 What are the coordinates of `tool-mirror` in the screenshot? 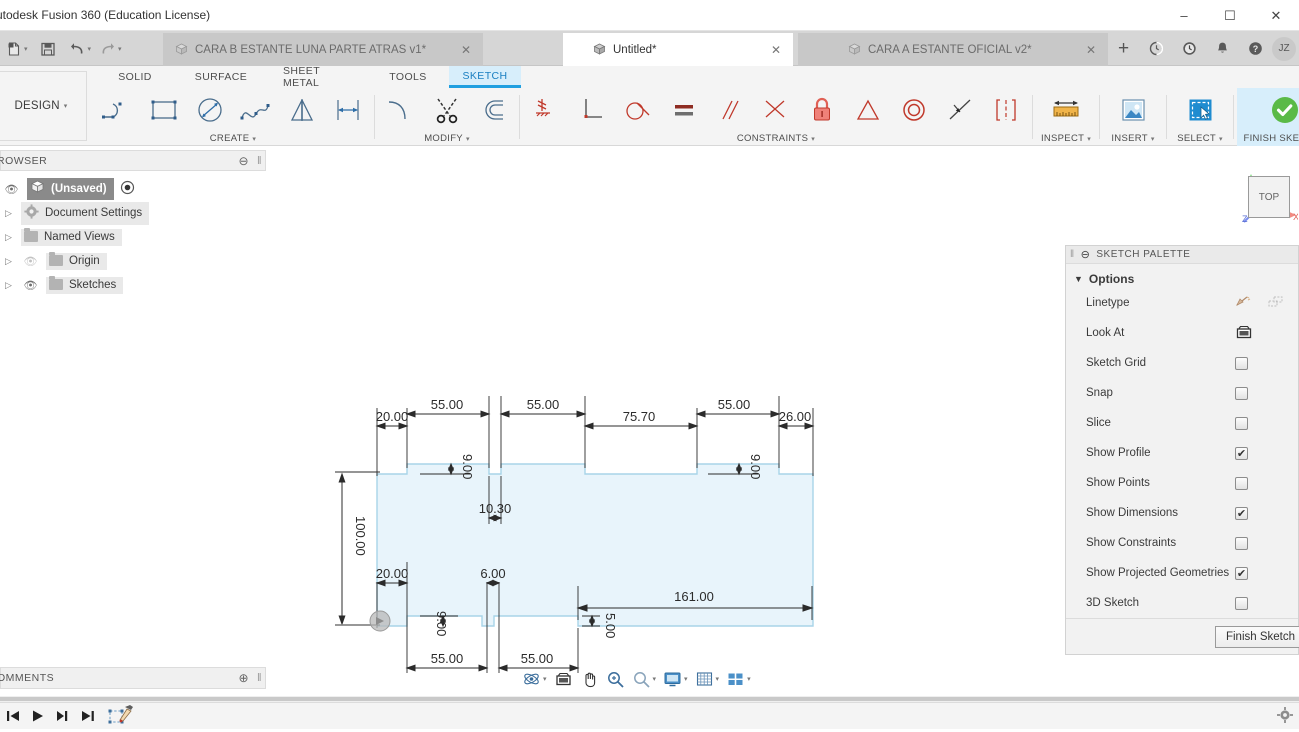 It's located at (302, 110).